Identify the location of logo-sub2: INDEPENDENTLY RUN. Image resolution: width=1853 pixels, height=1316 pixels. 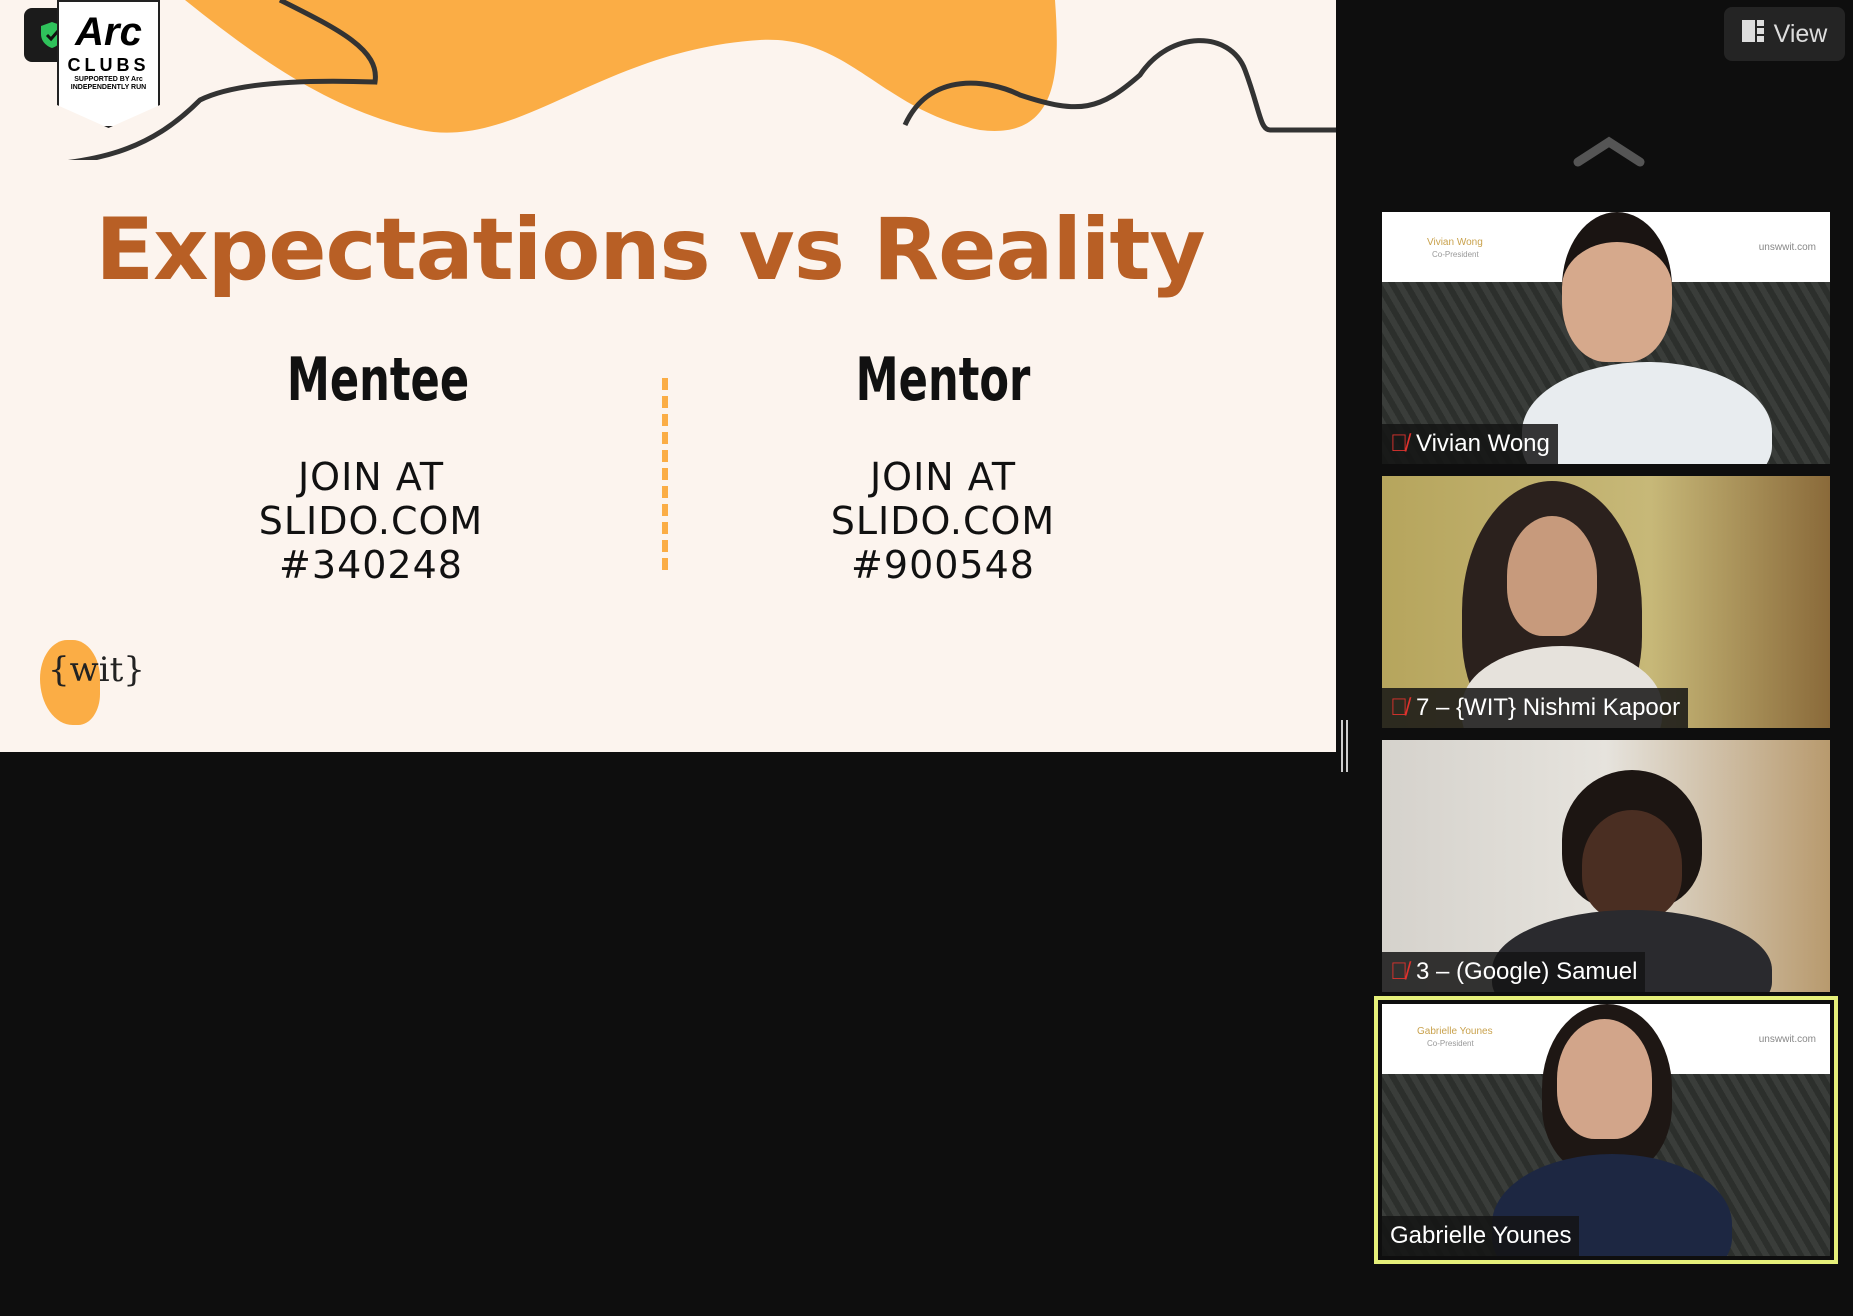
(108, 87).